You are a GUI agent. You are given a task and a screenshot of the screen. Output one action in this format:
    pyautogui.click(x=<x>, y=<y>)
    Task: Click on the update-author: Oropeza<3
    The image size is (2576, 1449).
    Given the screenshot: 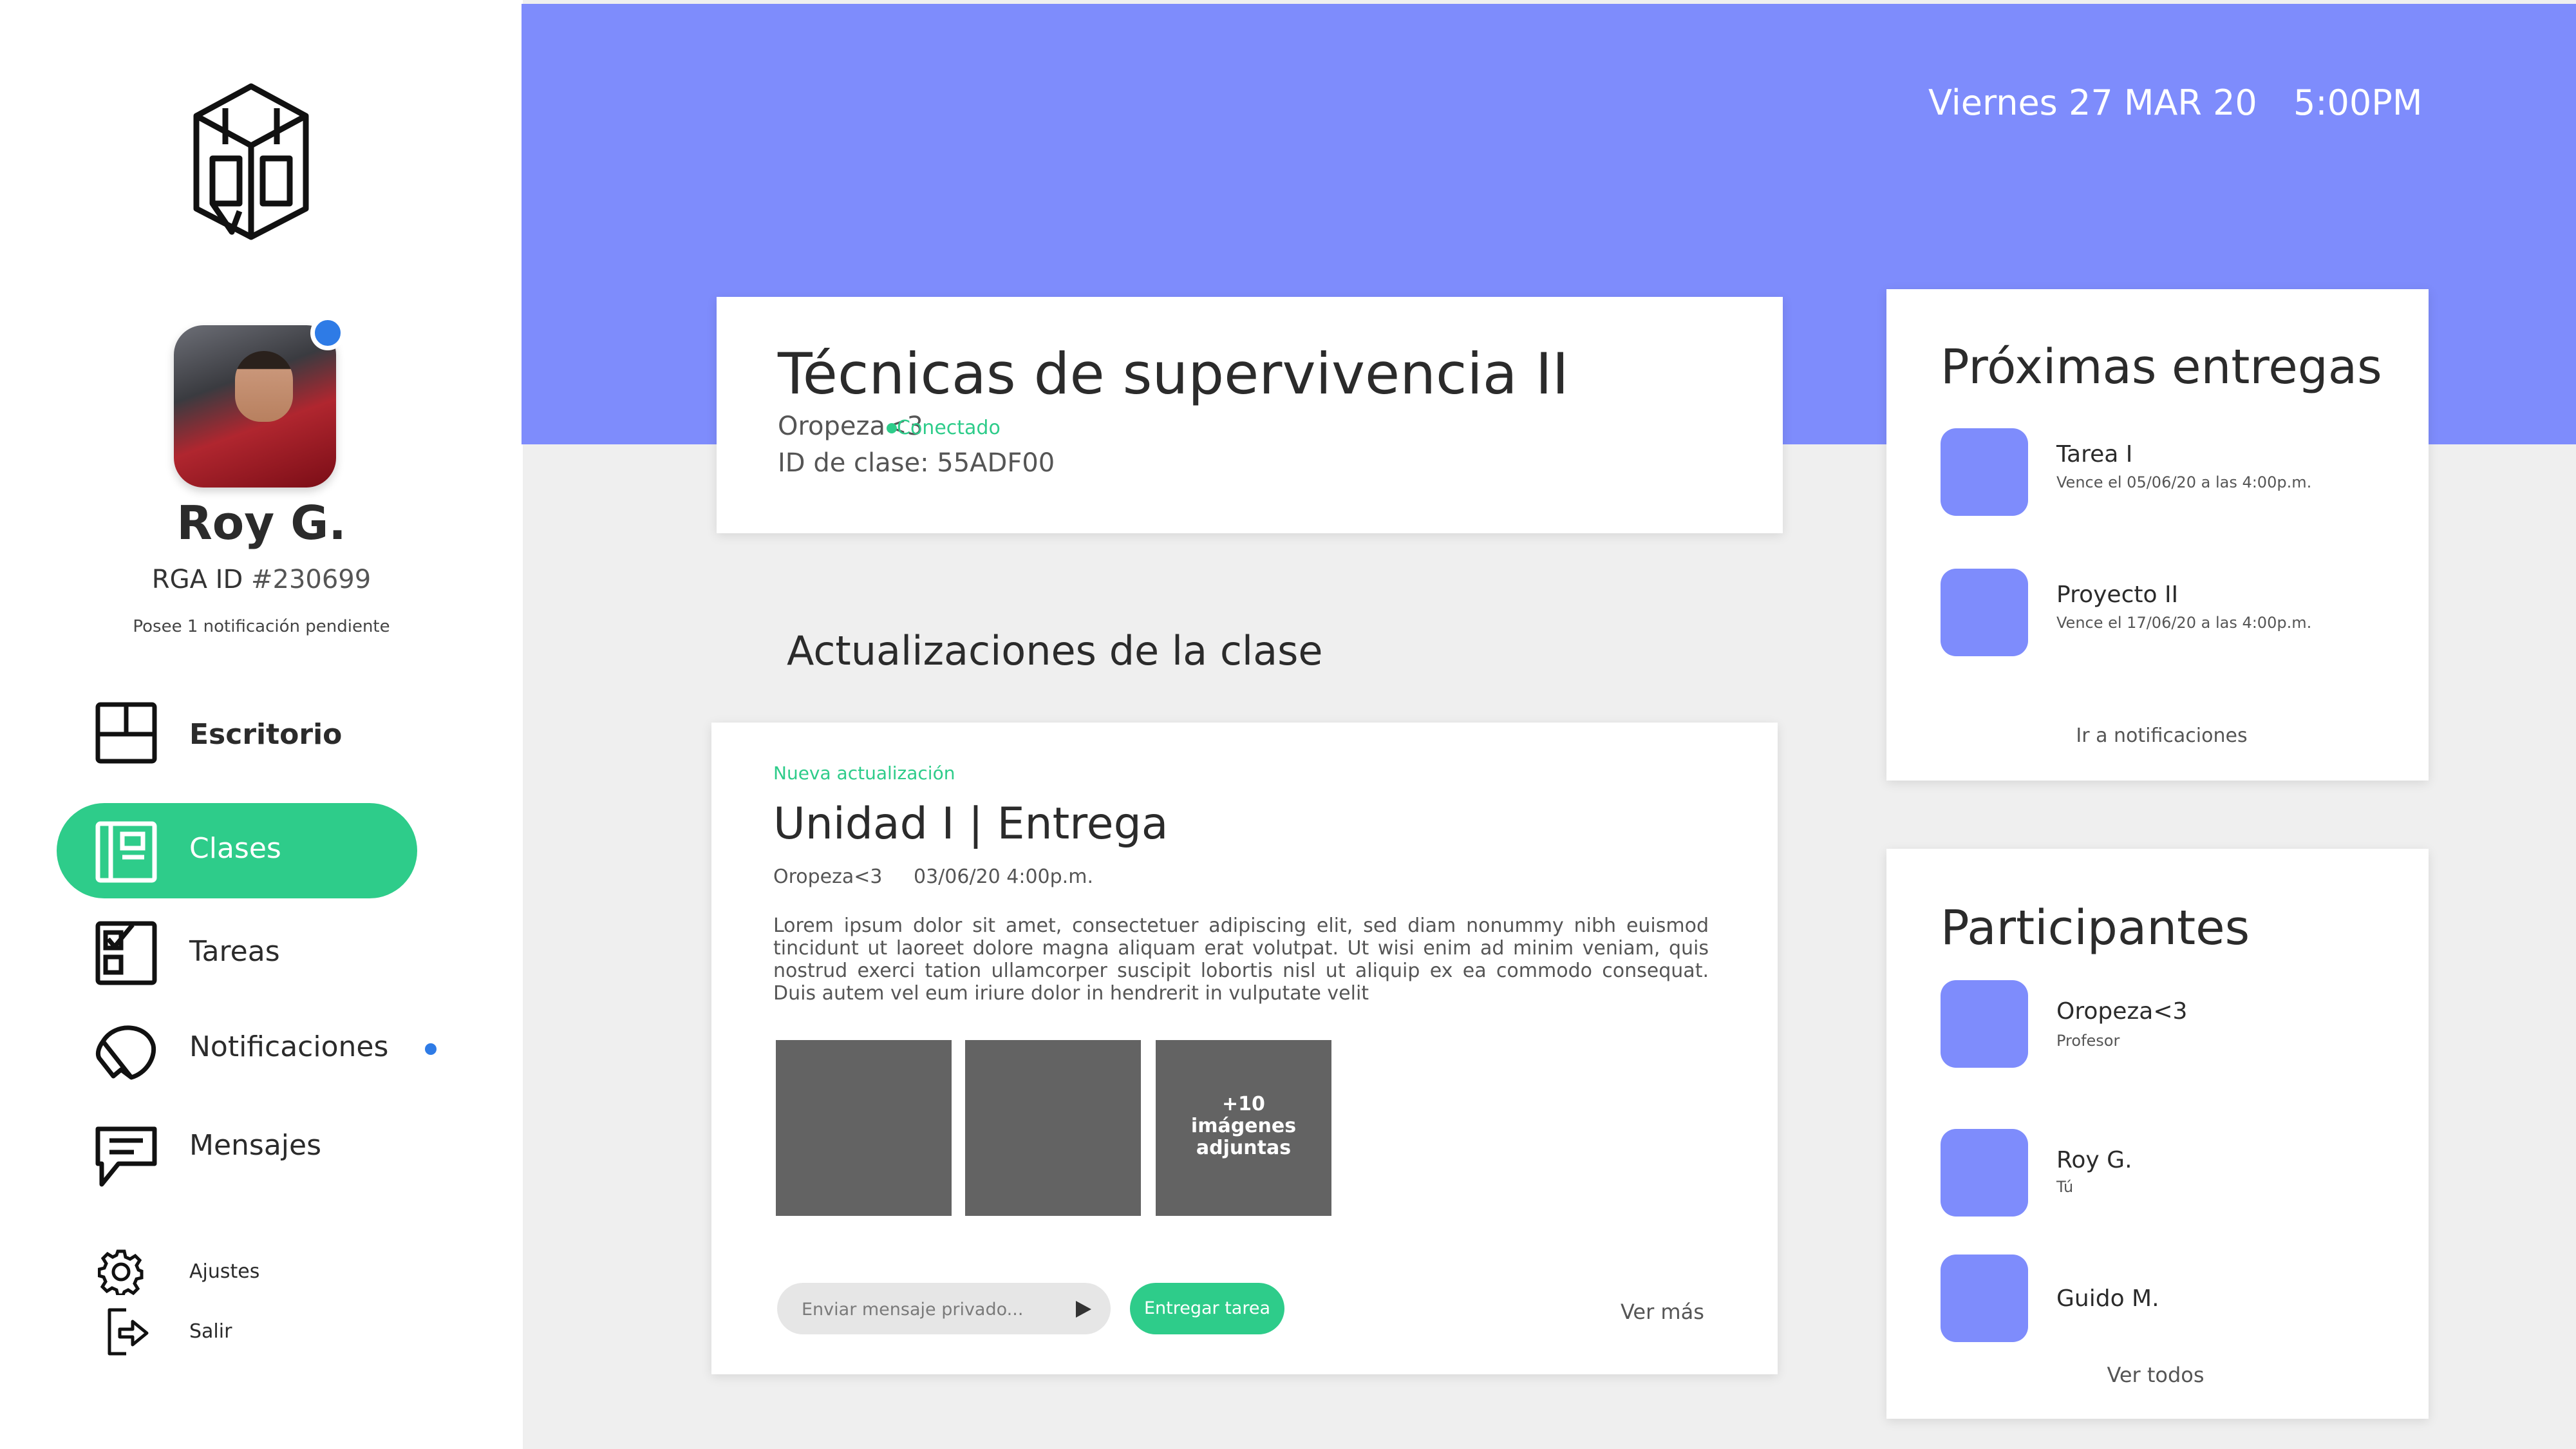 What is the action you would take?
    pyautogui.click(x=828, y=877)
    